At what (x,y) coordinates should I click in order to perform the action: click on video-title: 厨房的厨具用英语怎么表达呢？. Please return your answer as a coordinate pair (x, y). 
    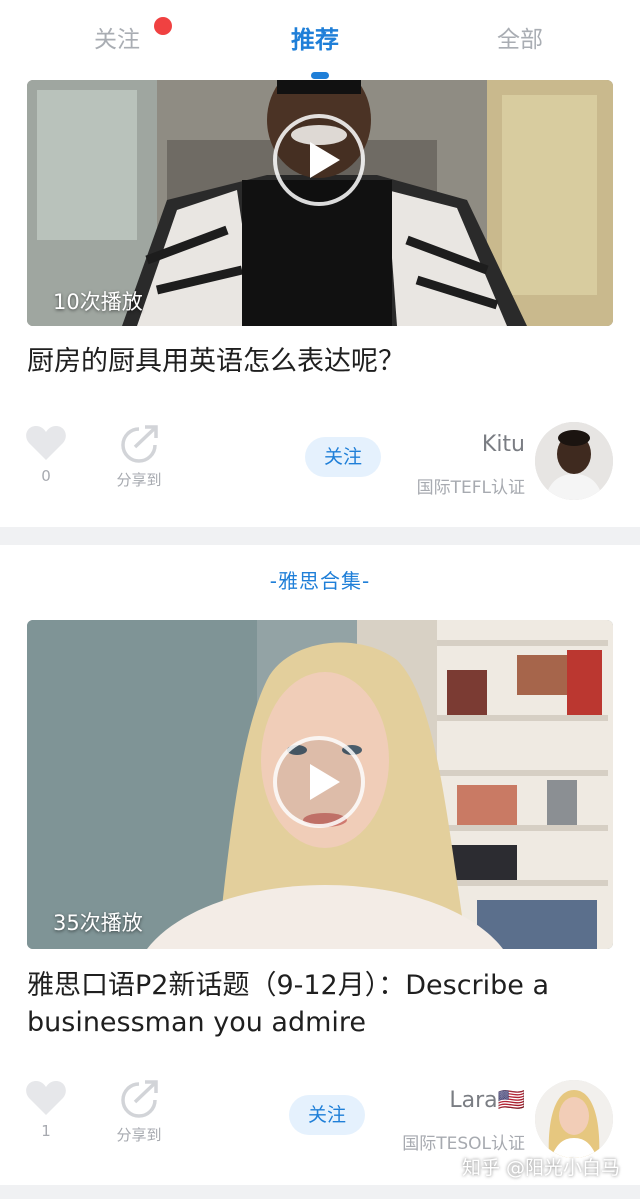
    Looking at the image, I should click on (322, 361).